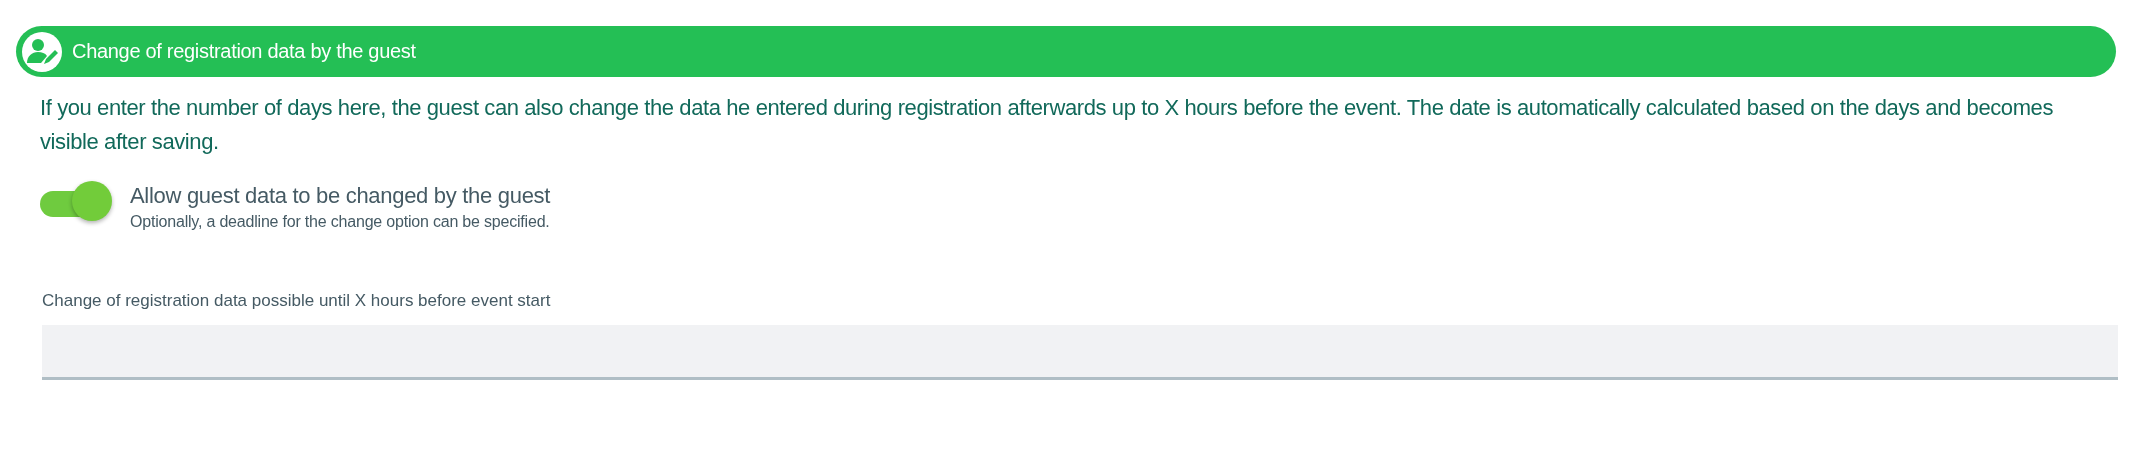 The image size is (2134, 450). I want to click on toggle-hint: Optionally, a deadline for the change option can be specified., so click(340, 222).